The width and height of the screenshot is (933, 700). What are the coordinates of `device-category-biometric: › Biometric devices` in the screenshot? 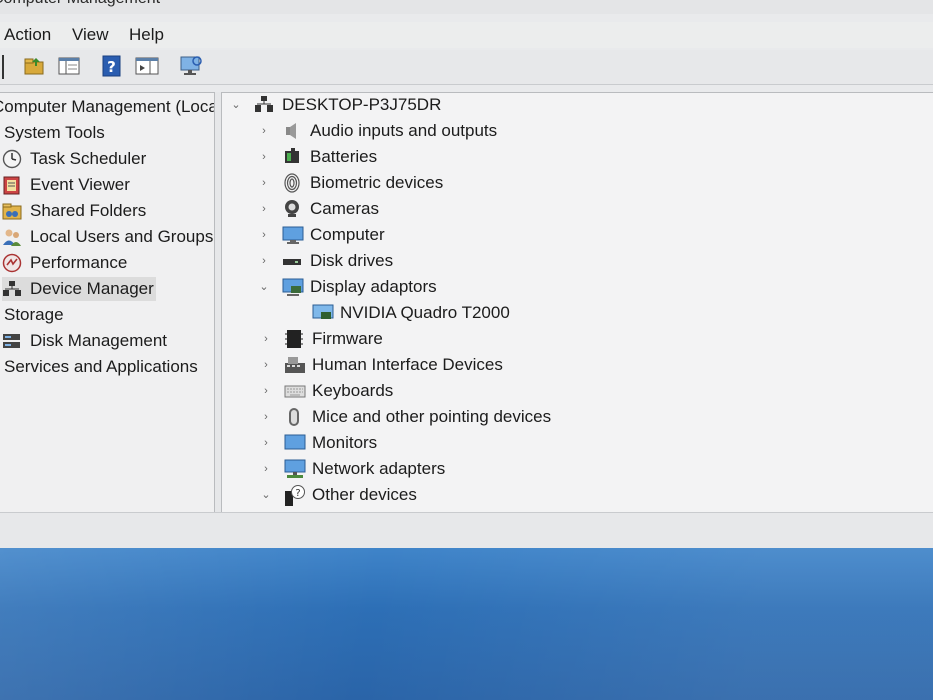 It's located at (351, 183).